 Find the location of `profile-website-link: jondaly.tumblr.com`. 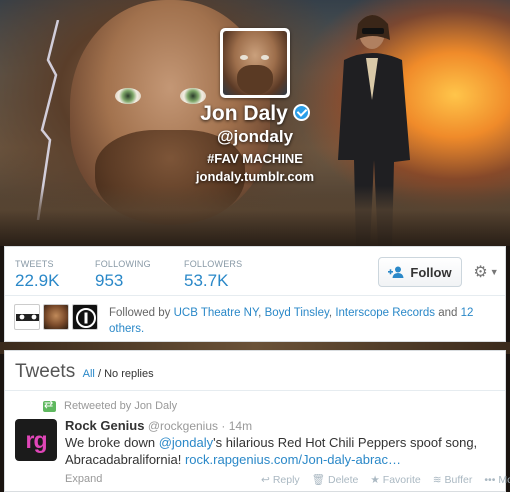

profile-website-link: jondaly.tumblr.com is located at coordinates (255, 176).